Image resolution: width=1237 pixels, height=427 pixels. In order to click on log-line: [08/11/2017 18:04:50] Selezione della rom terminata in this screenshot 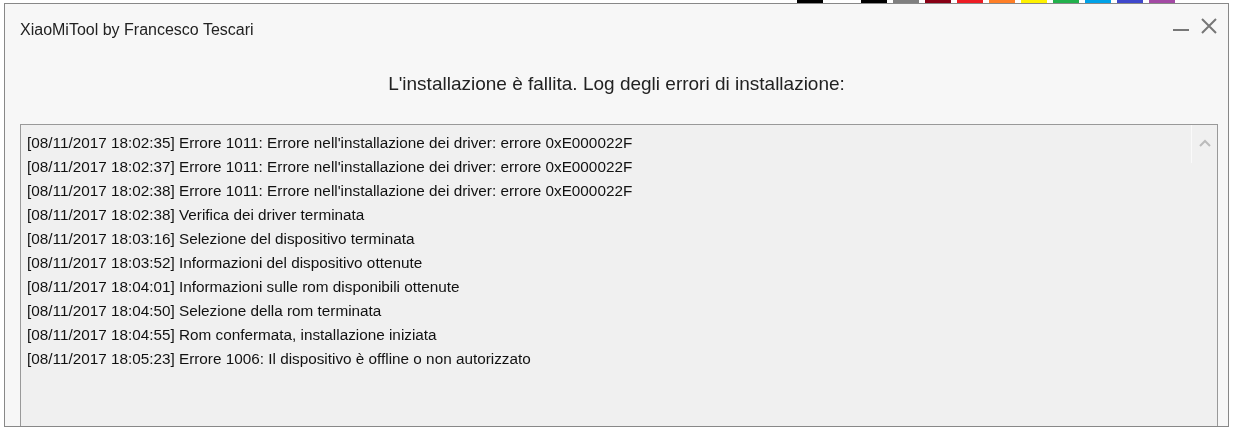, I will do `click(205, 311)`.